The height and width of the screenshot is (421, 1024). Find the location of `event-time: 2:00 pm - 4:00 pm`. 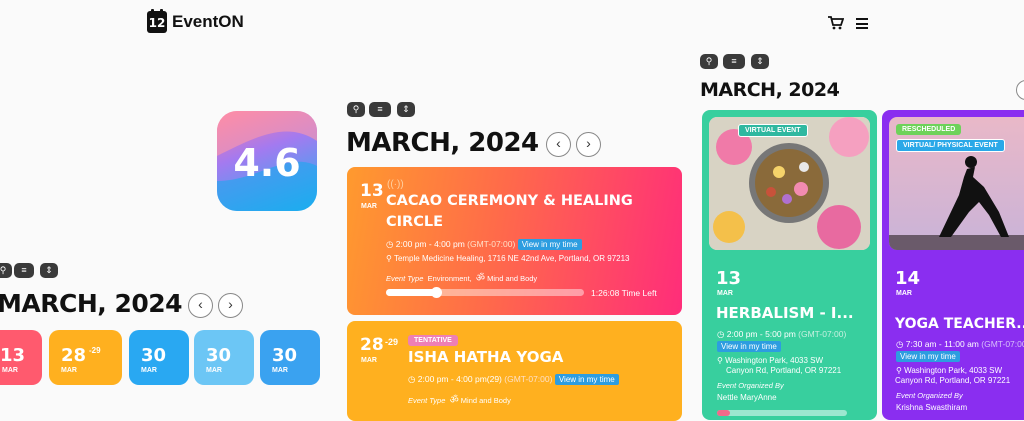

event-time: 2:00 pm - 4:00 pm is located at coordinates (430, 244).